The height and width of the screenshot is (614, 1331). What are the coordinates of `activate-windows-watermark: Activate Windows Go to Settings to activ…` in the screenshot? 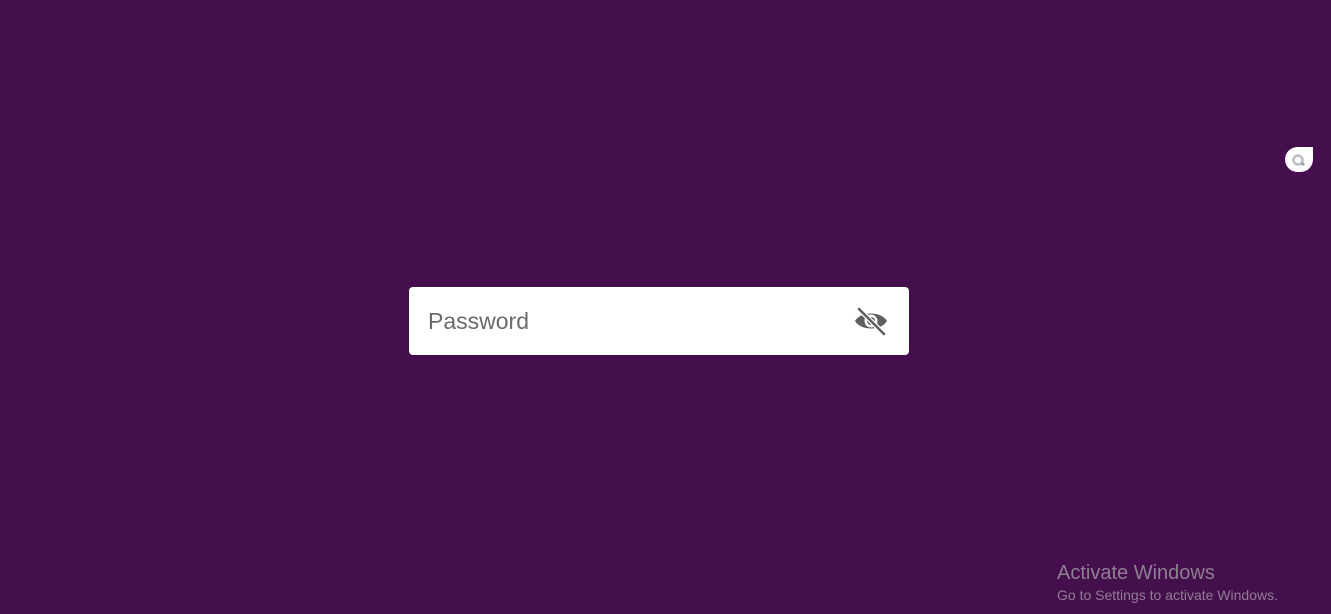 It's located at (1167, 582).